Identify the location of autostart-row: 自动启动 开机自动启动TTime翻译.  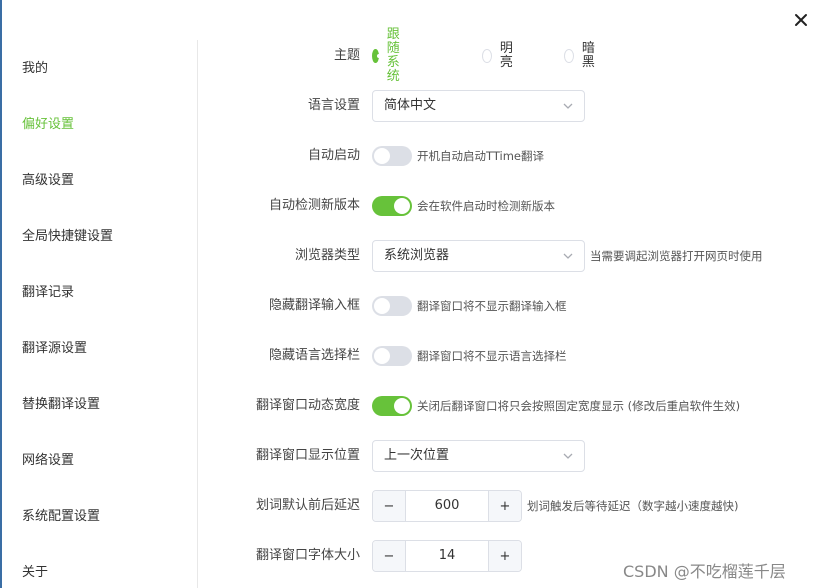
(514, 156).